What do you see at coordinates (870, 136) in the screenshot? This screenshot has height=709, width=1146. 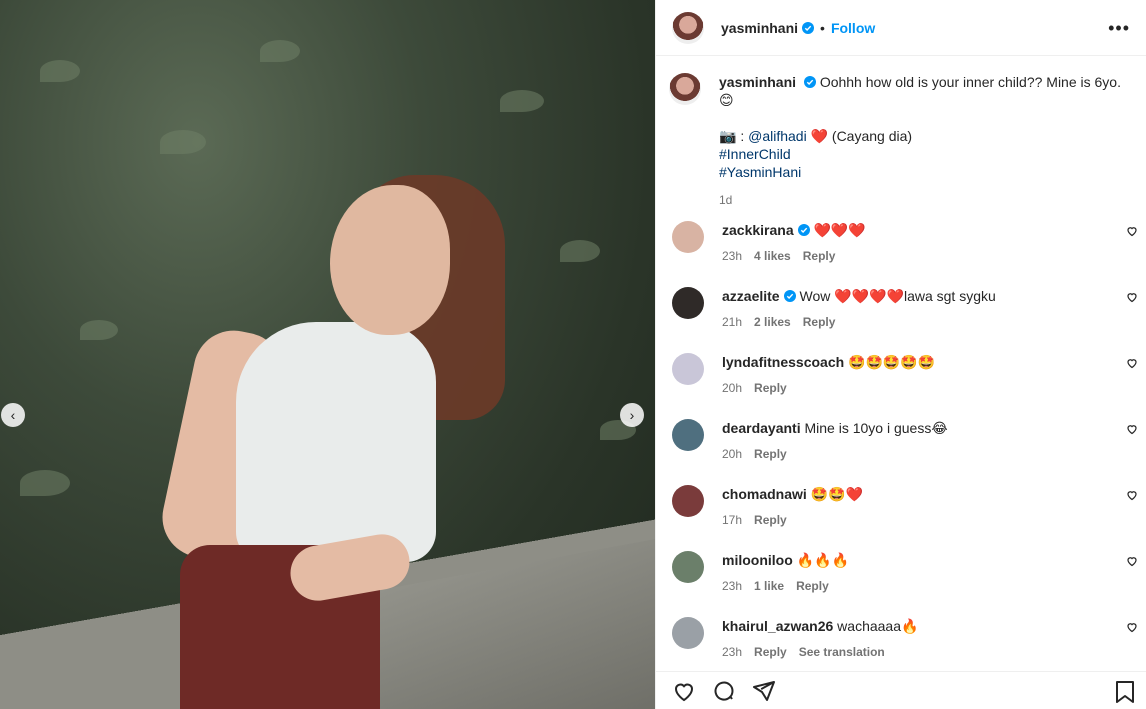 I see `credit-suffix: (Cayang dia)` at bounding box center [870, 136].